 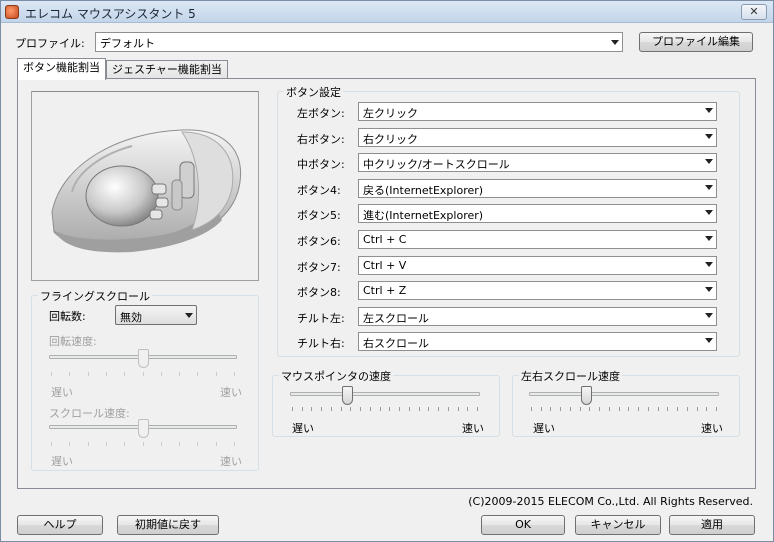 I want to click on title-bar: エレコム マウスアシスタント 5 ✕, so click(x=387, y=12).